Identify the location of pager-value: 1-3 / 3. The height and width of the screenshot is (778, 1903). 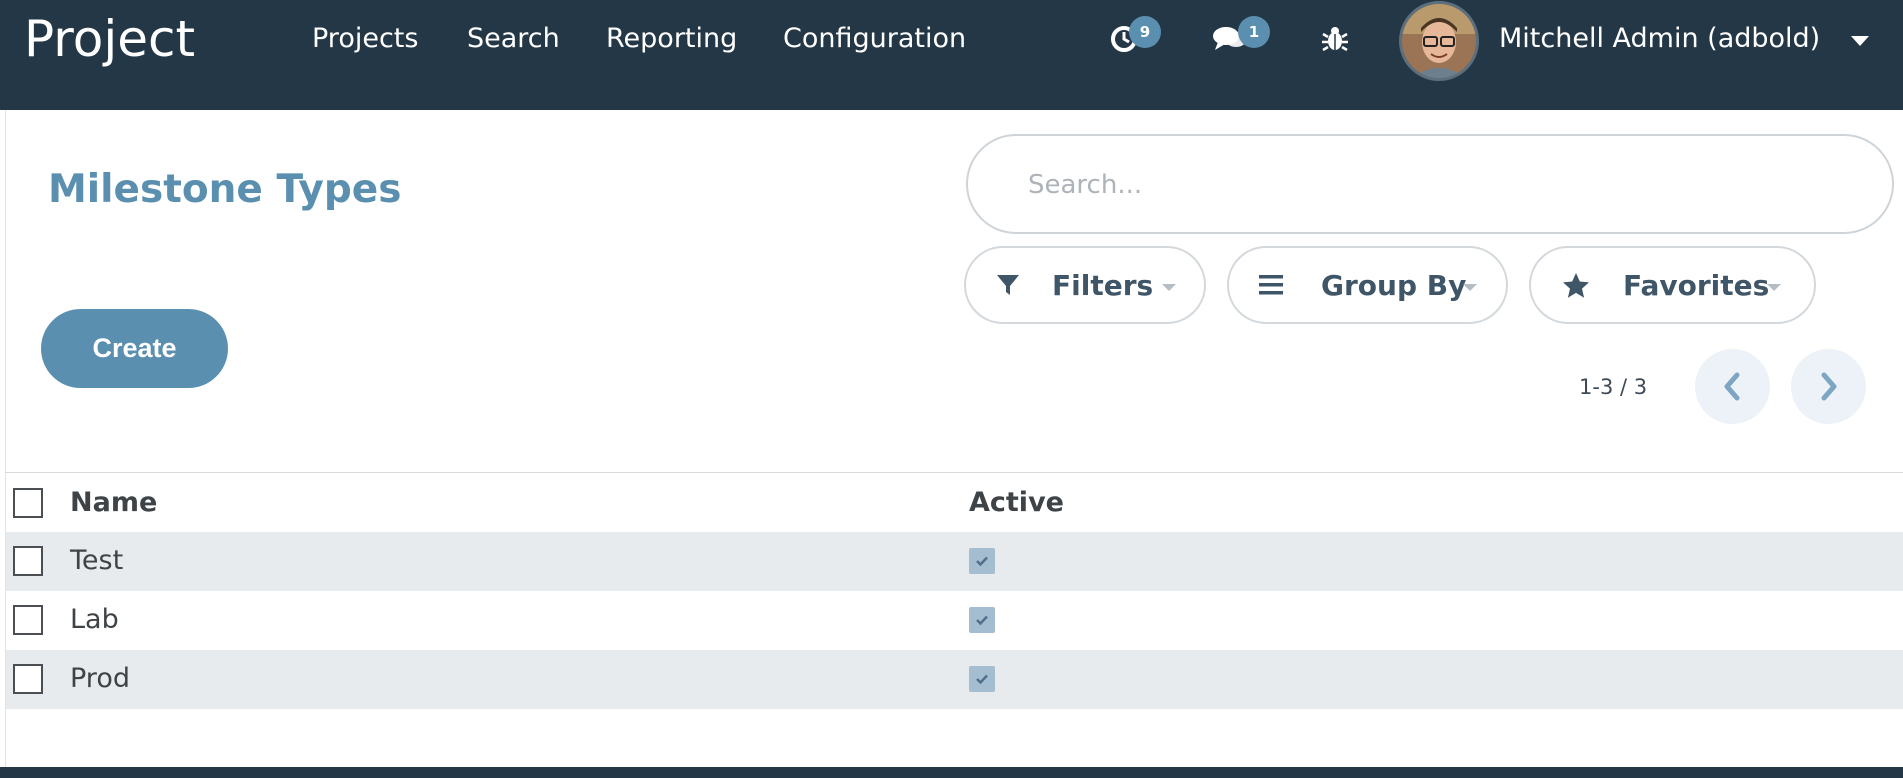
(1613, 387).